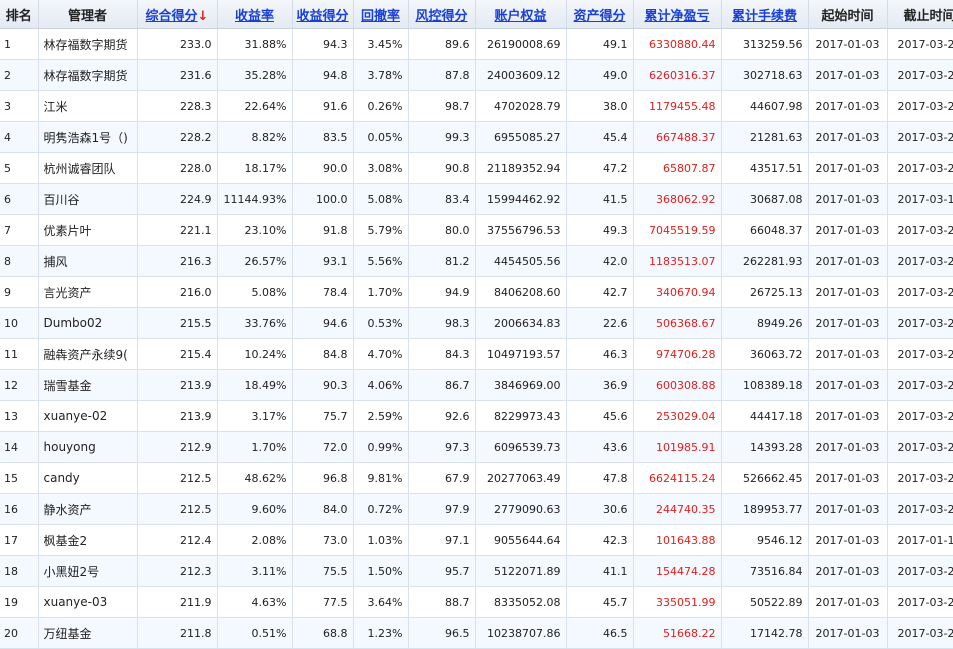  What do you see at coordinates (521, 137) in the screenshot?
I see `equity-cell: 6955085.27` at bounding box center [521, 137].